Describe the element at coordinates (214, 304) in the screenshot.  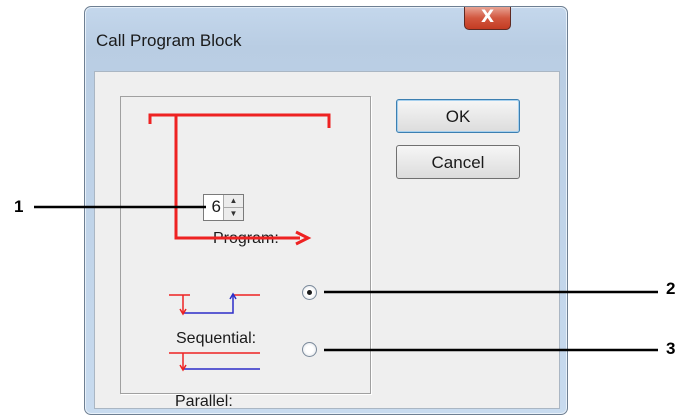
I see `sequential-diagram-icon` at that location.